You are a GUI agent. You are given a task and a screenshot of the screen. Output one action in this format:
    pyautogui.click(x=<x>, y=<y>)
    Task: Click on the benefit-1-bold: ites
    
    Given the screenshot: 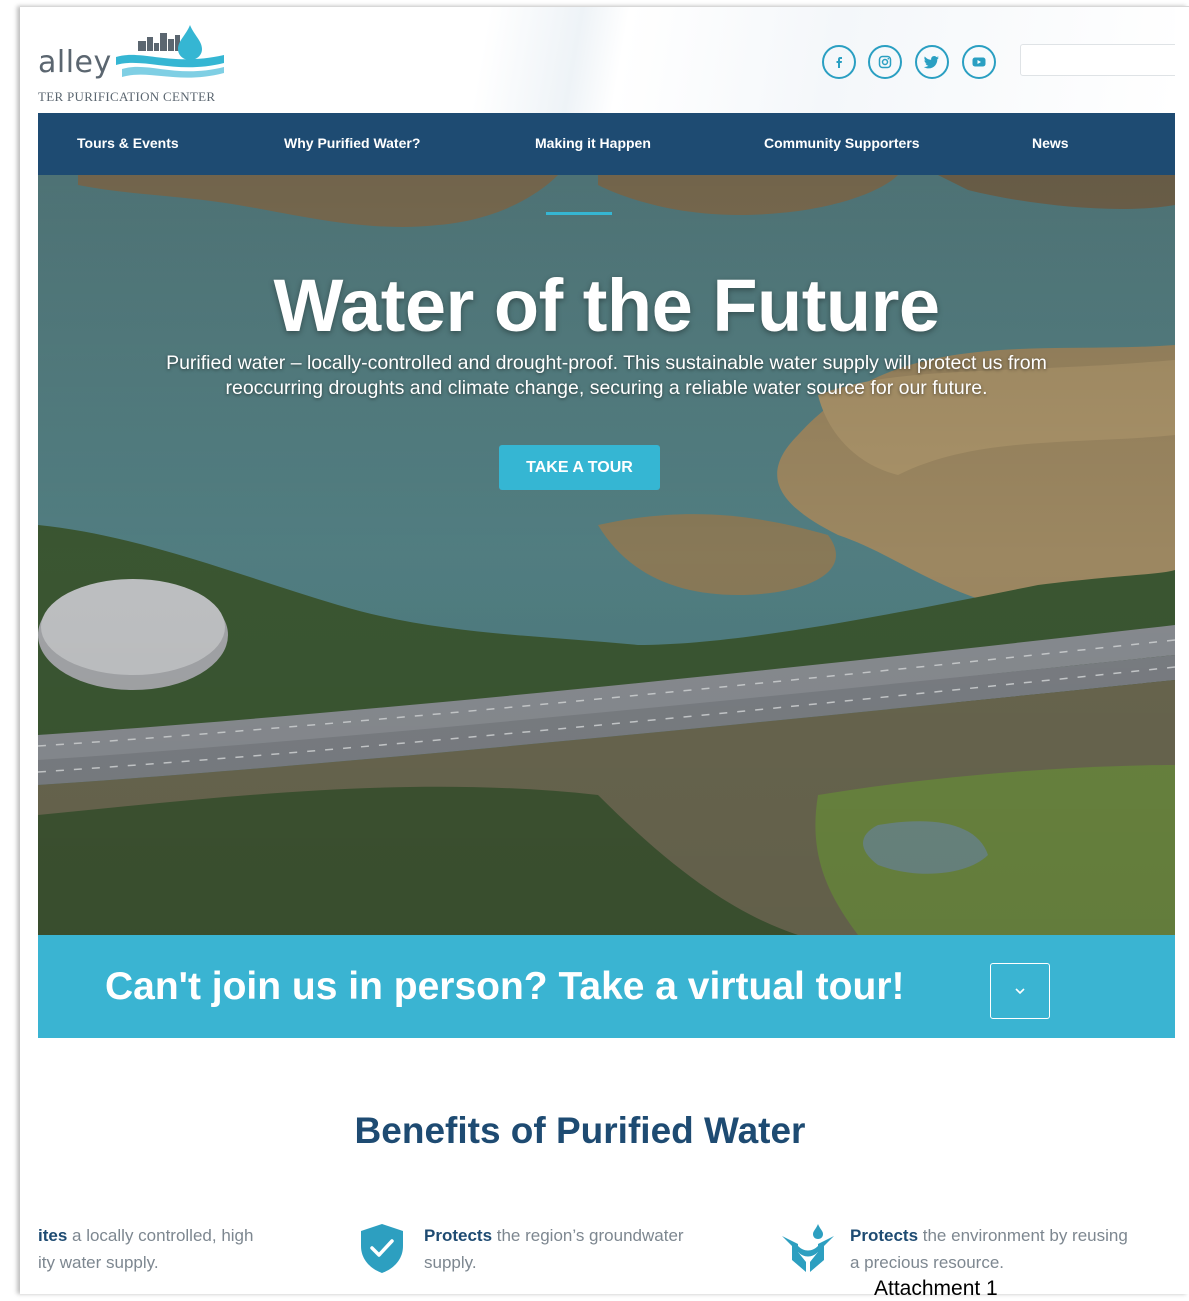 What is the action you would take?
    pyautogui.click(x=53, y=1235)
    